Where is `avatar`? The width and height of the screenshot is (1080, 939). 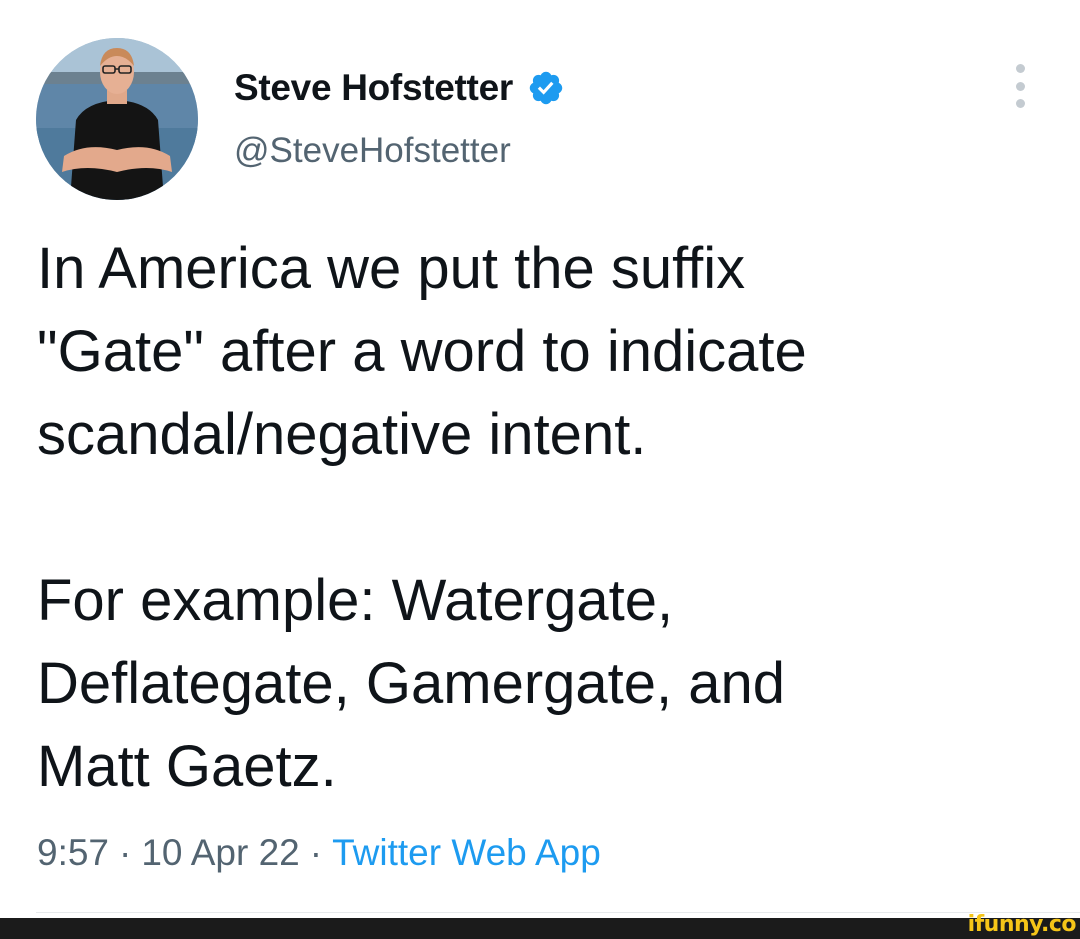
avatar is located at coordinates (117, 119).